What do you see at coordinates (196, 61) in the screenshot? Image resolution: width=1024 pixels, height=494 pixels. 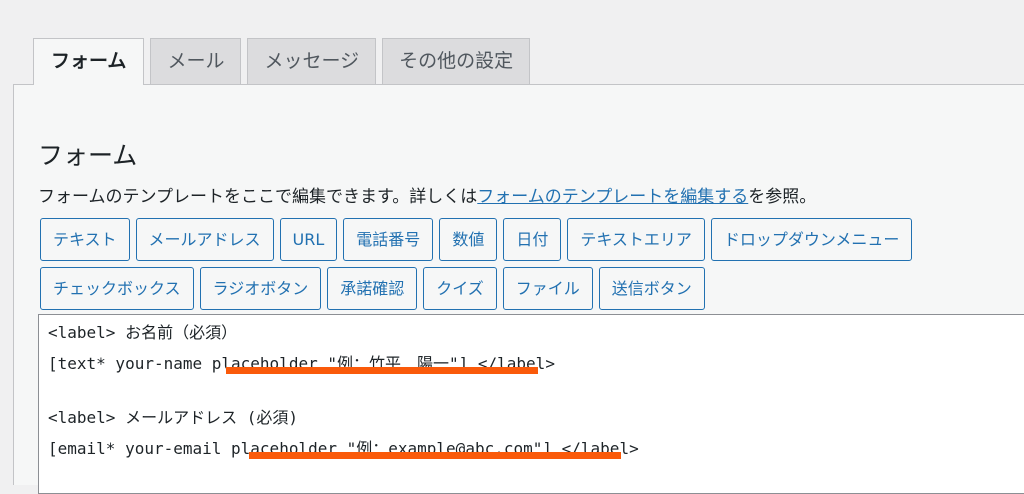 I see `tab-mail: メール` at bounding box center [196, 61].